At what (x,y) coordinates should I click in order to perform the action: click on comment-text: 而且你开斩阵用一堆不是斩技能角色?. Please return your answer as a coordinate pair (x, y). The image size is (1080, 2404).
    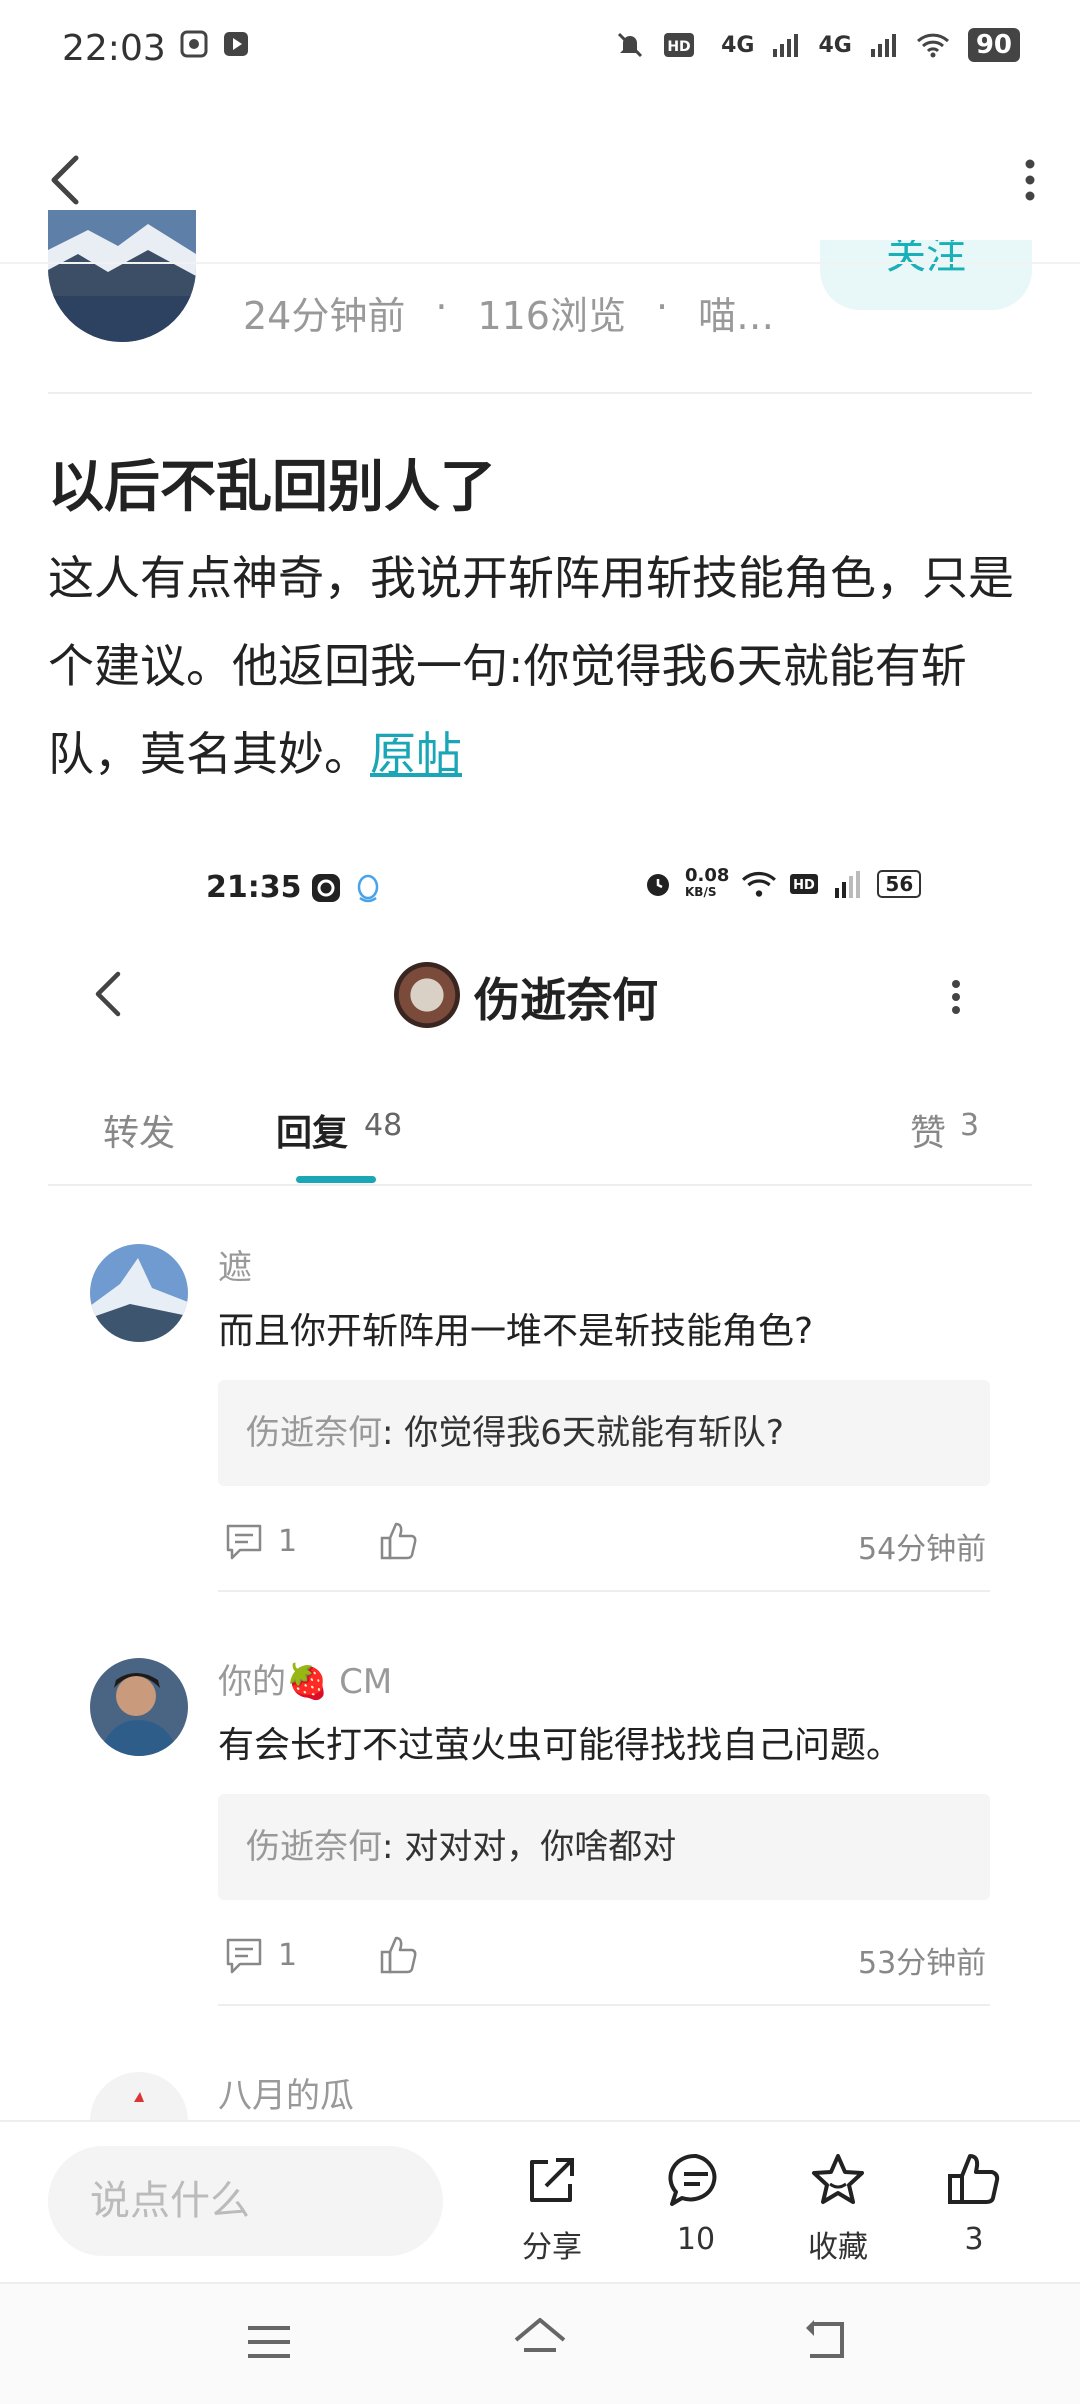
    Looking at the image, I should click on (516, 1331).